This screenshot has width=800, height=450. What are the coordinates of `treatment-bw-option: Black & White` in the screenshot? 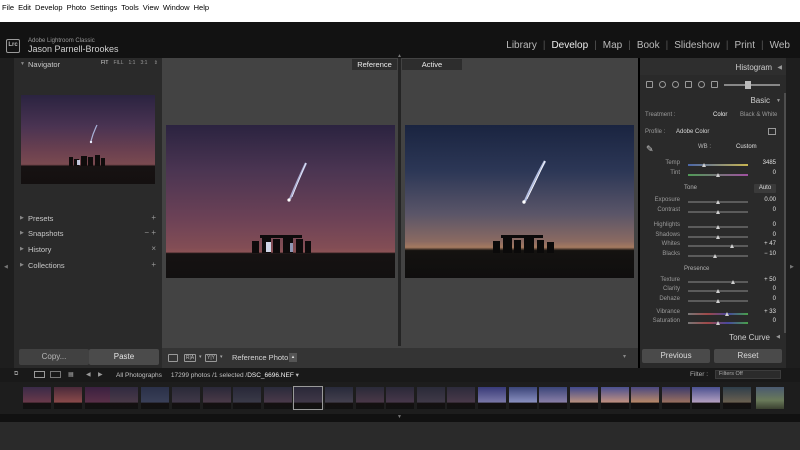 It's located at (758, 115).